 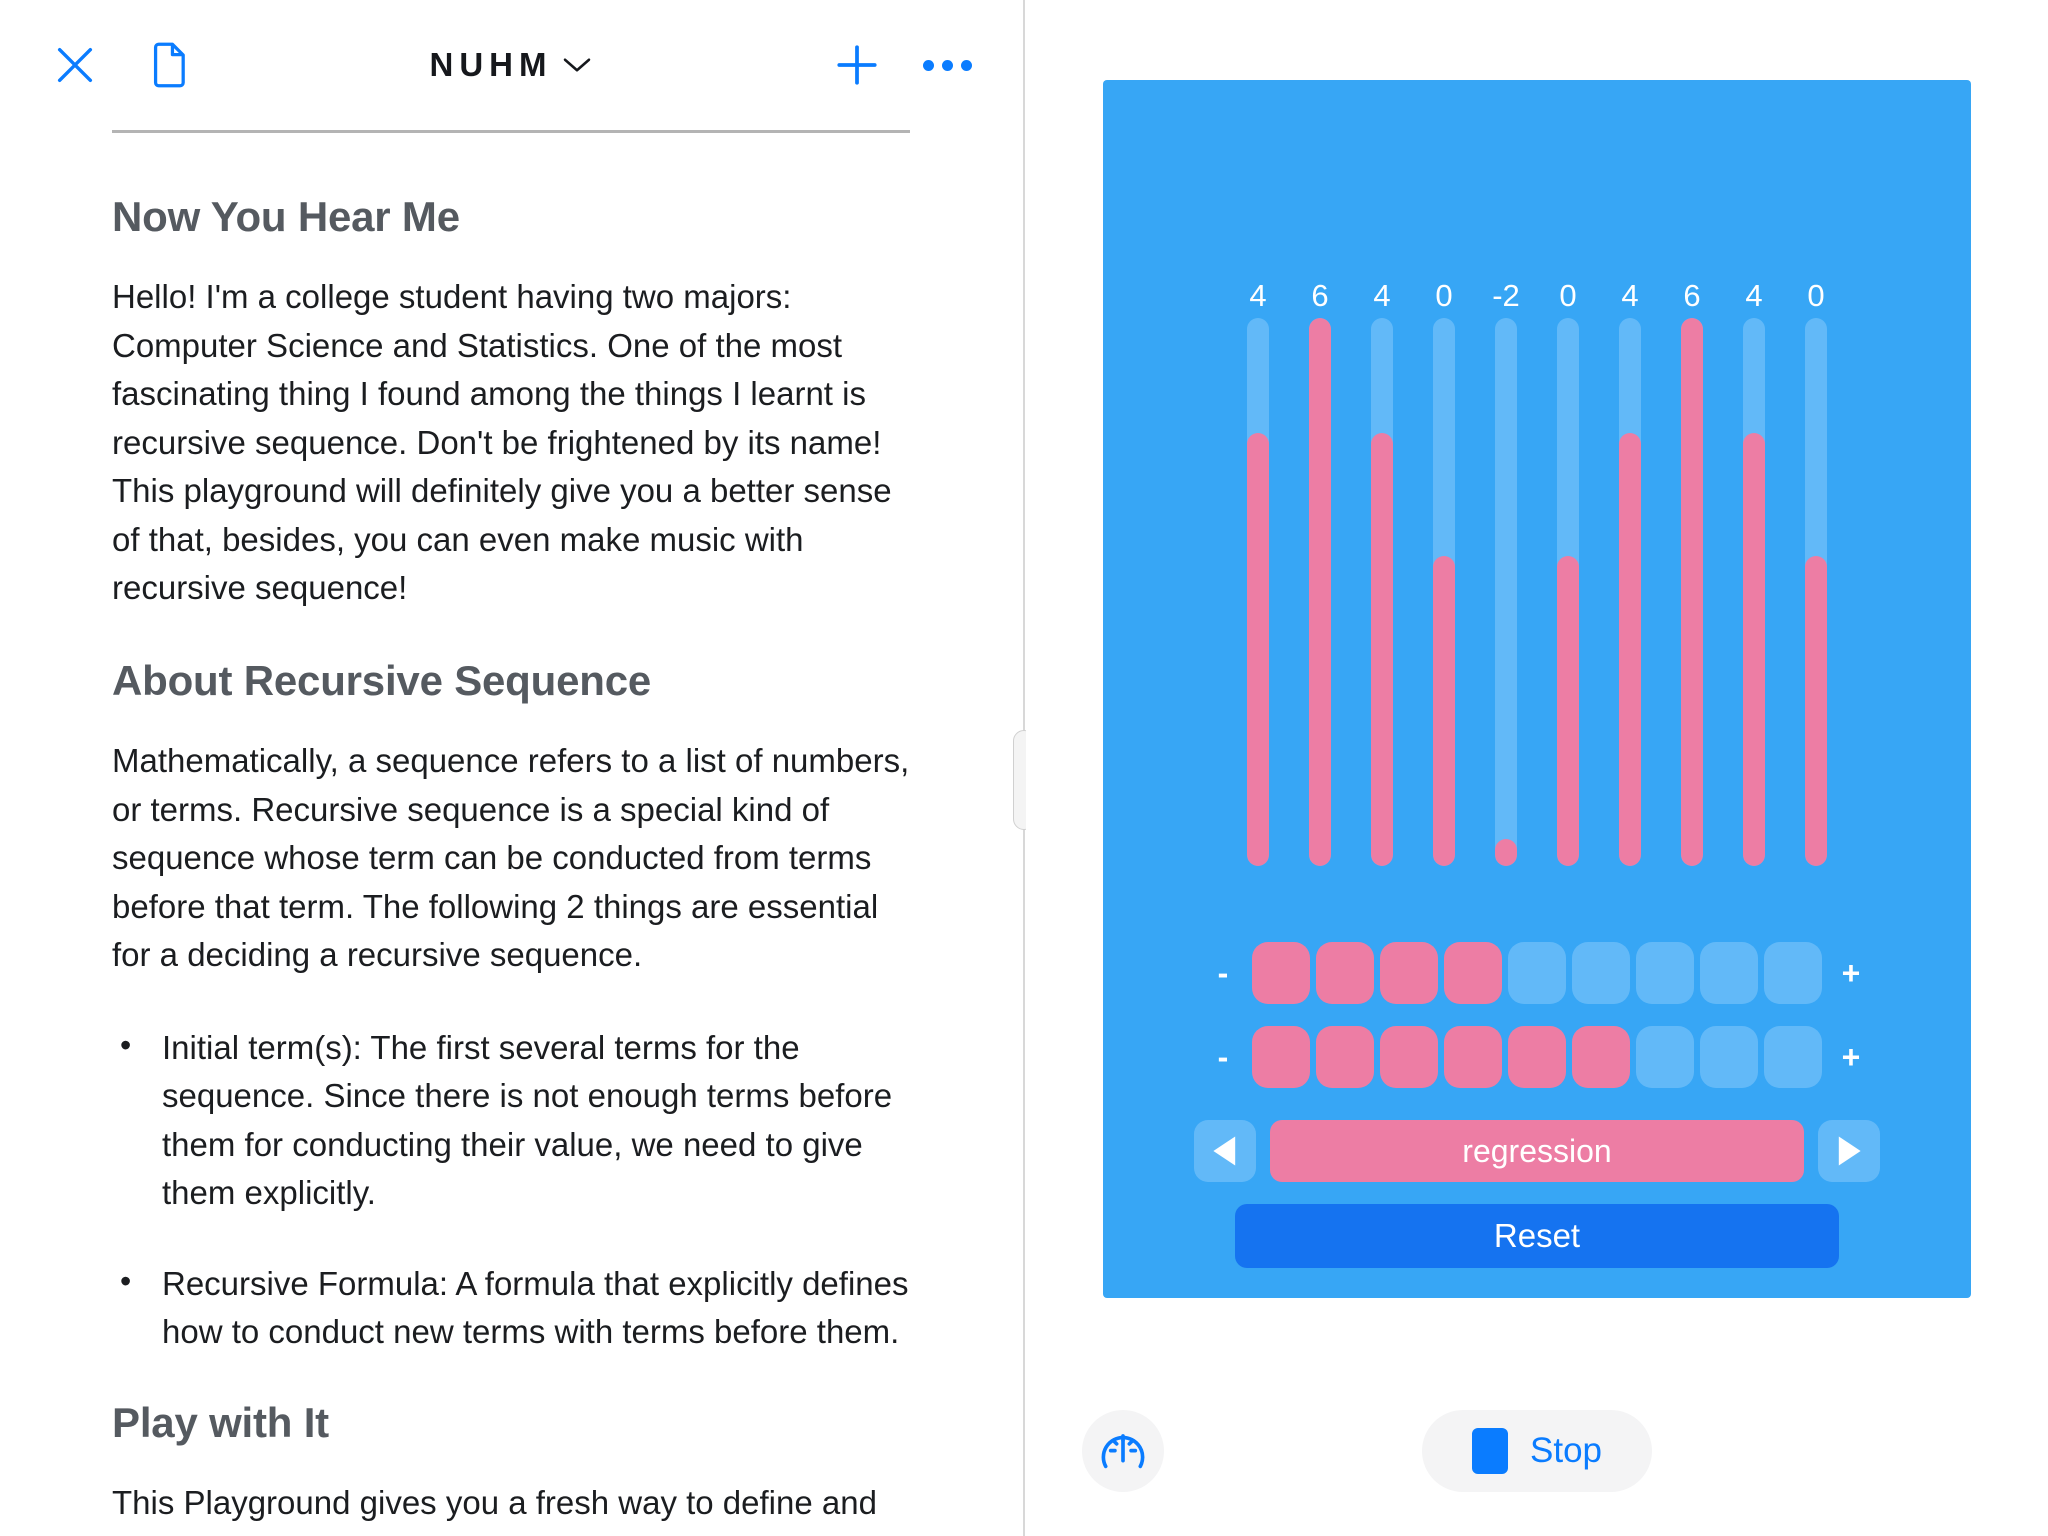 What do you see at coordinates (1506, 295) in the screenshot?
I see `bar-value-label: -2` at bounding box center [1506, 295].